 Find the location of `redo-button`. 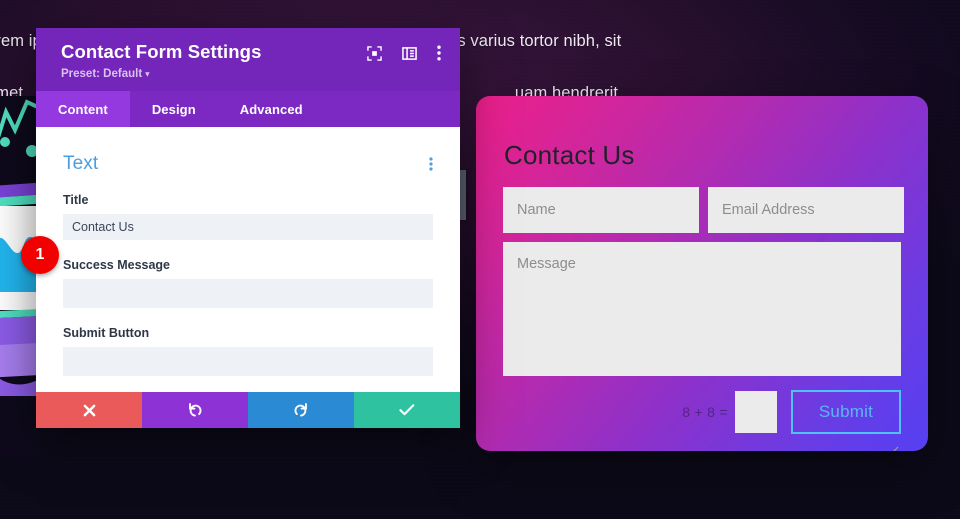

redo-button is located at coordinates (301, 410).